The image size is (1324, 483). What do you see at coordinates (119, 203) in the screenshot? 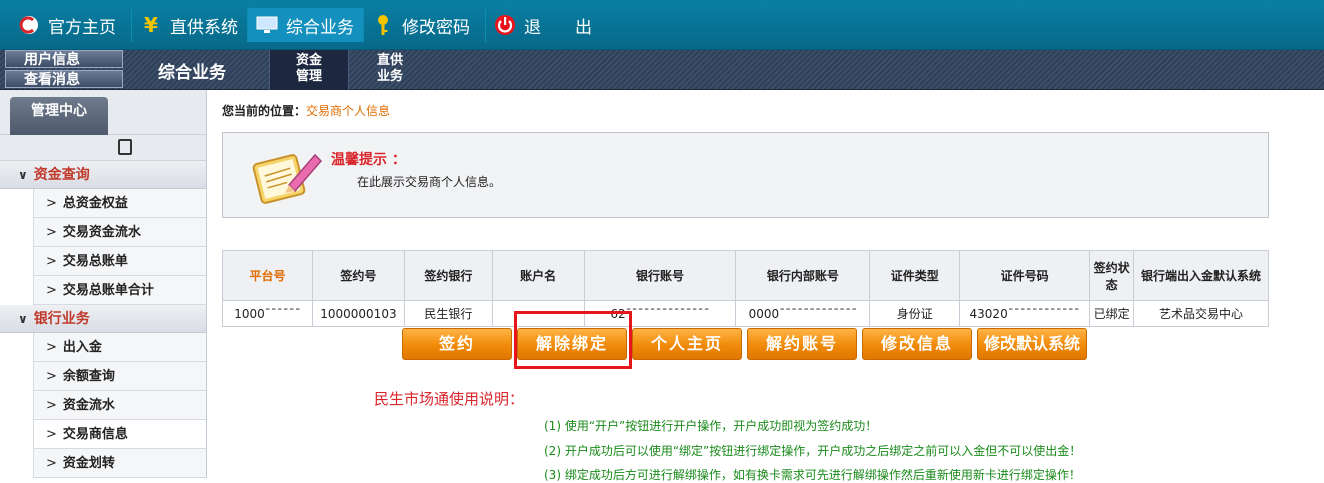
I see `sidebar-item-total-equity: > 总资金权益` at bounding box center [119, 203].